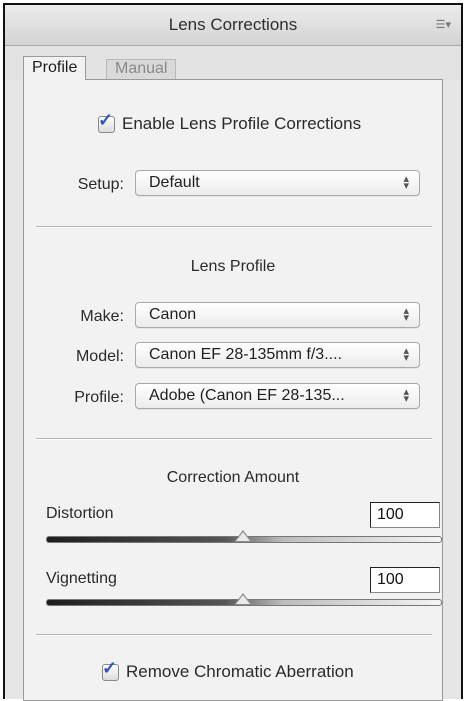  I want to click on lens-profile-heading: Lens Profile, so click(233, 266).